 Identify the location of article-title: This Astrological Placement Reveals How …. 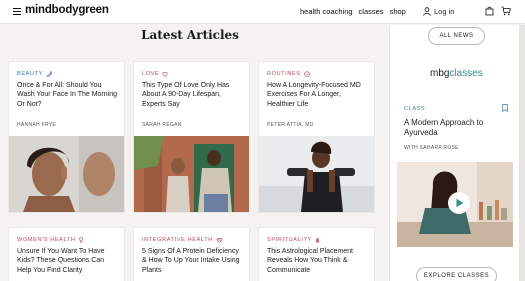
(317, 261).